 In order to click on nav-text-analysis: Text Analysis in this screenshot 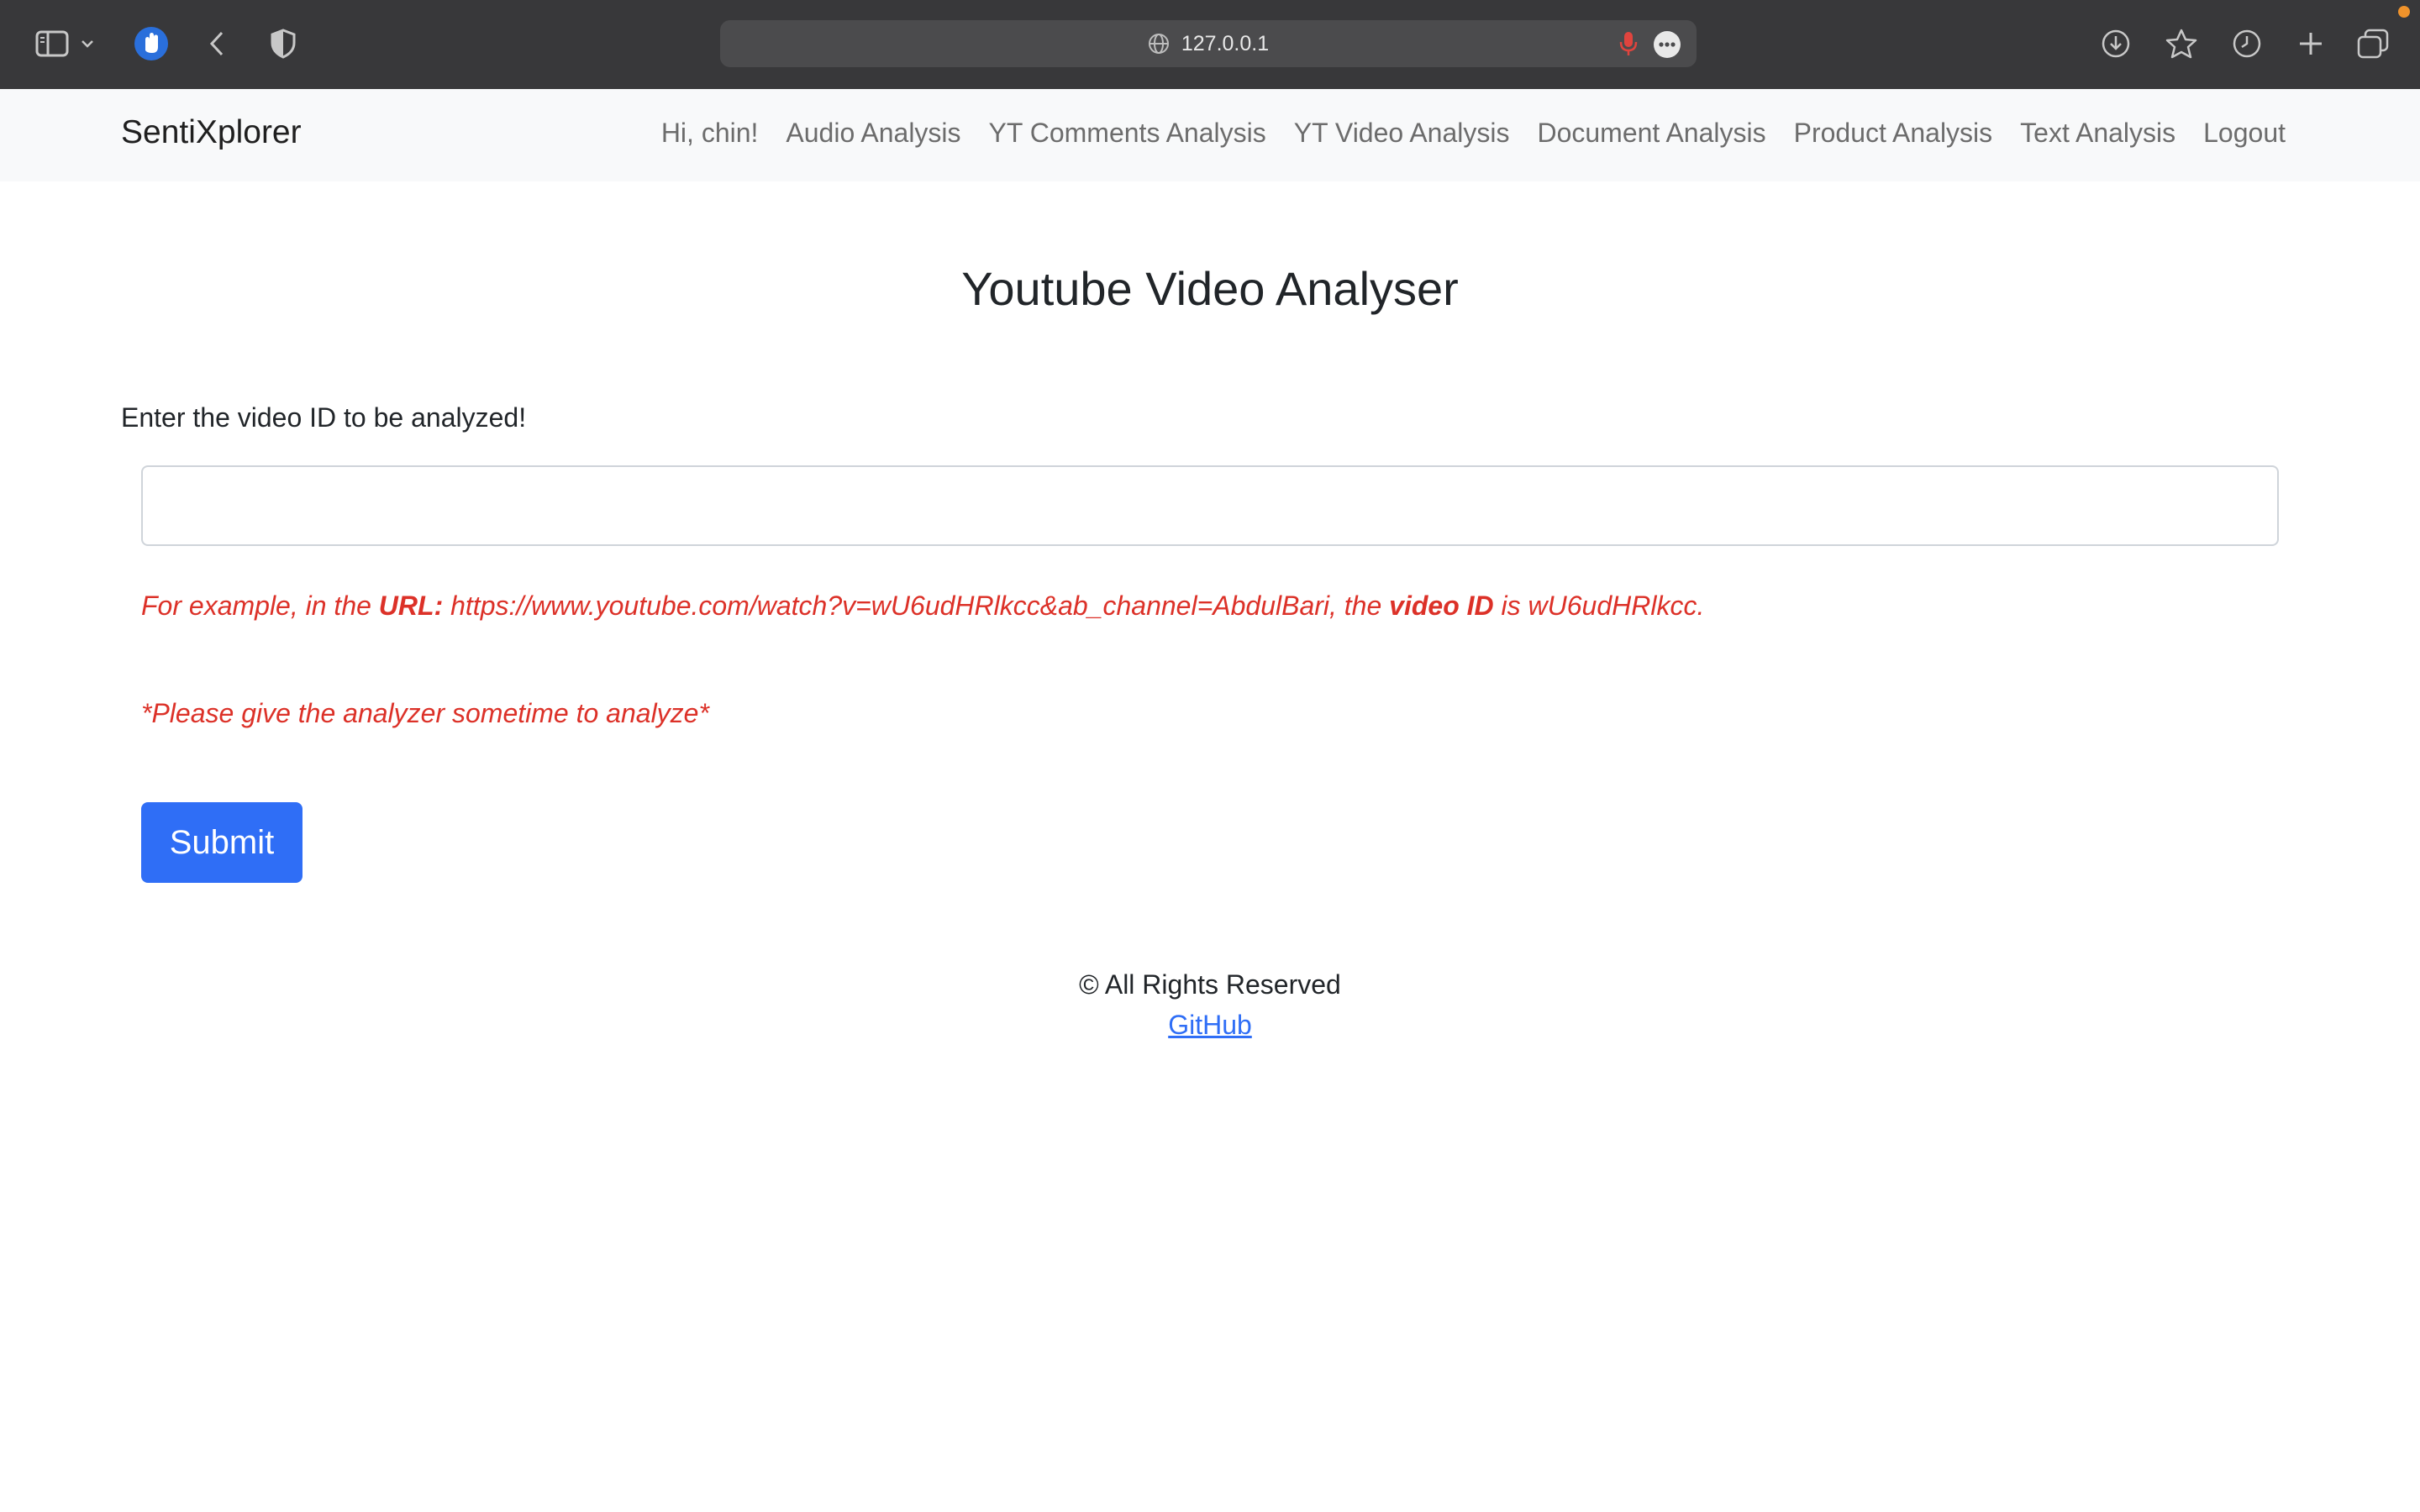, I will do `click(2097, 133)`.